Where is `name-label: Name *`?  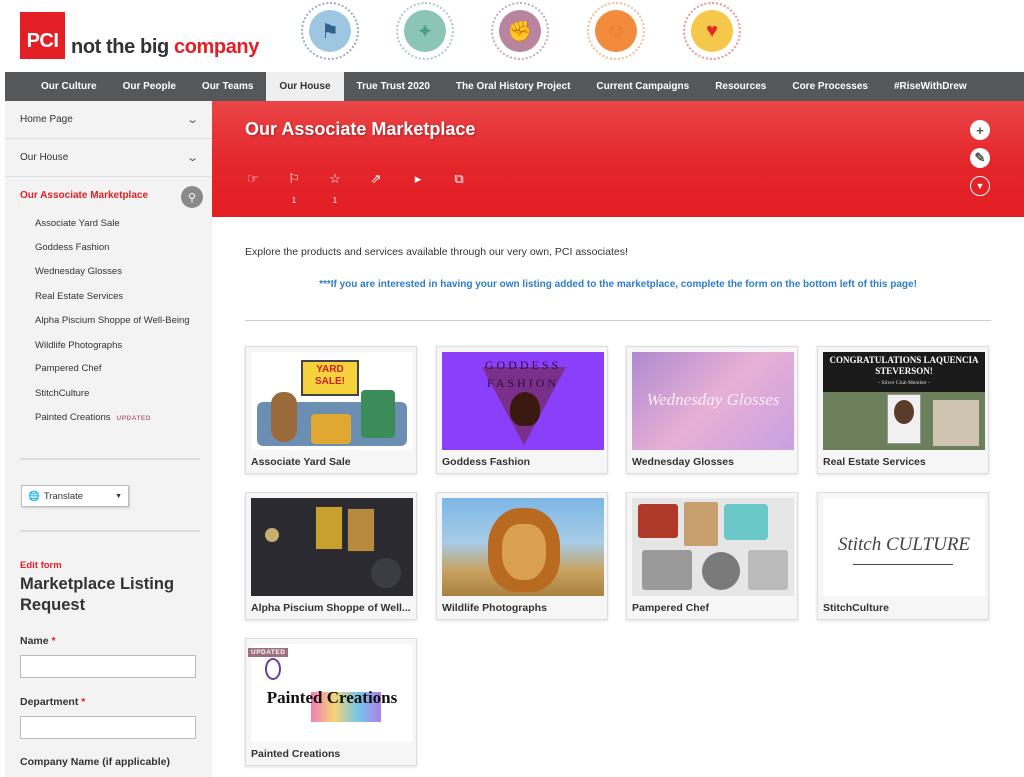 name-label: Name * is located at coordinates (38, 641).